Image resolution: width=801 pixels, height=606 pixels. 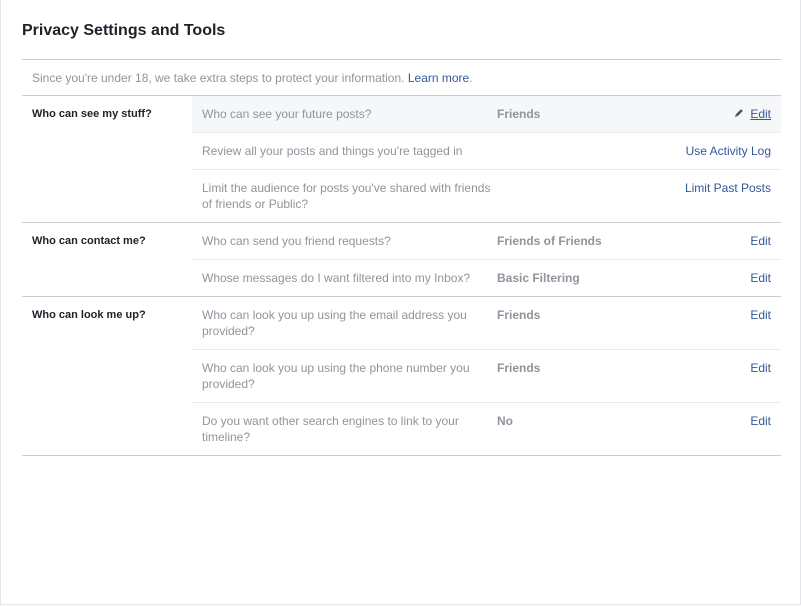 What do you see at coordinates (287, 114) in the screenshot?
I see `setting-question: Who can see your future posts?` at bounding box center [287, 114].